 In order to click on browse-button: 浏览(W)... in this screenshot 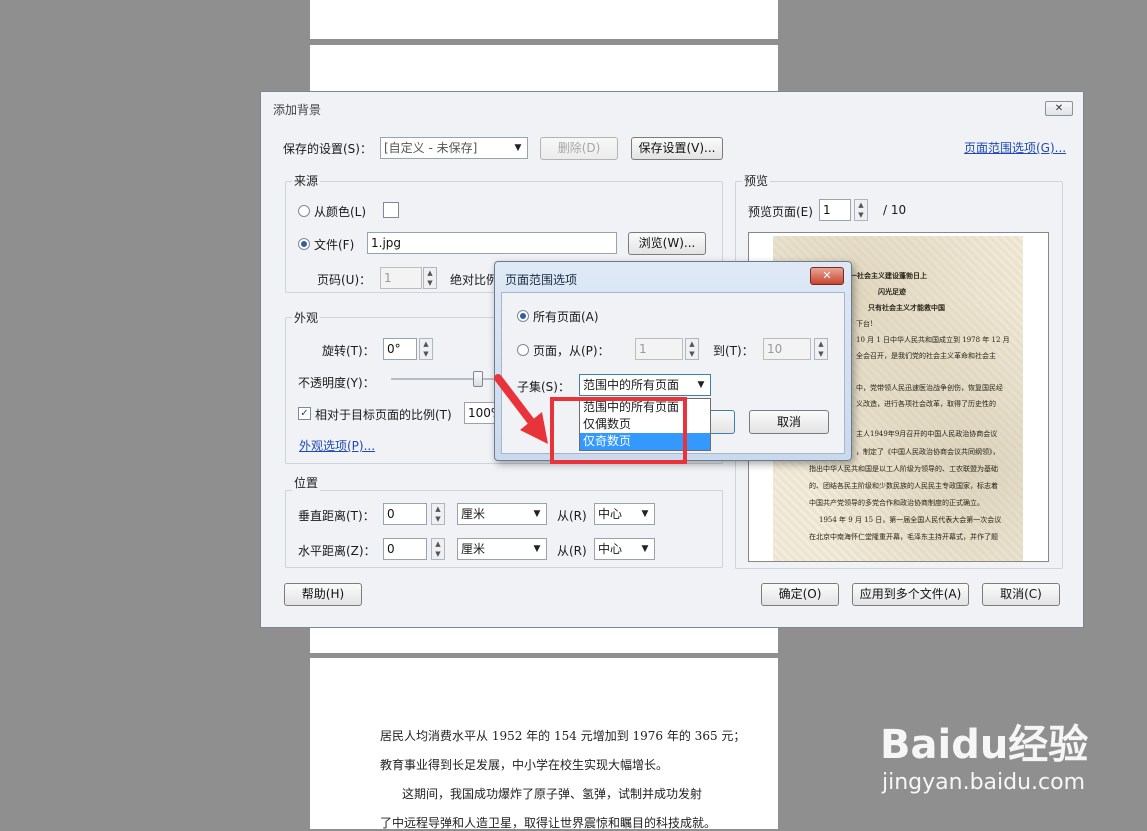, I will do `click(667, 243)`.